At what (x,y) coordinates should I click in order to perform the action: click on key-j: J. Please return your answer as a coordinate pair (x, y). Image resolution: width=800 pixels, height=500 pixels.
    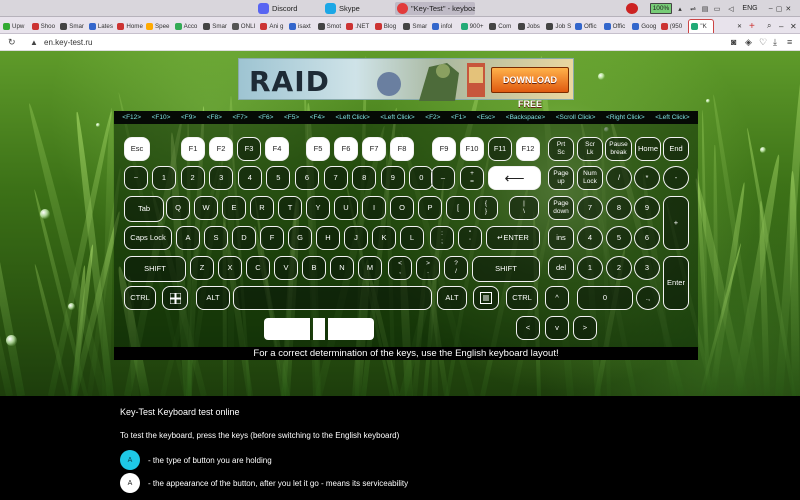
    Looking at the image, I should click on (356, 238).